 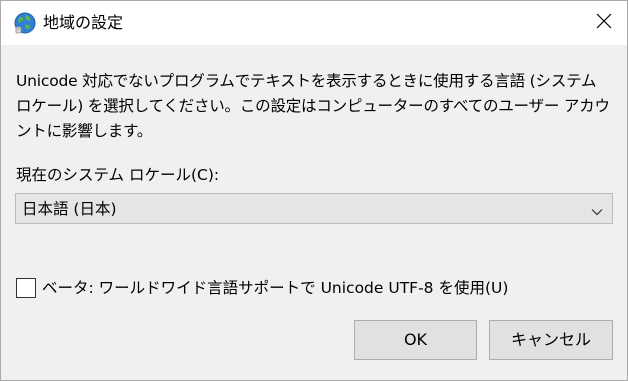 I want to click on window-title: 地域の設定, so click(x=83, y=22).